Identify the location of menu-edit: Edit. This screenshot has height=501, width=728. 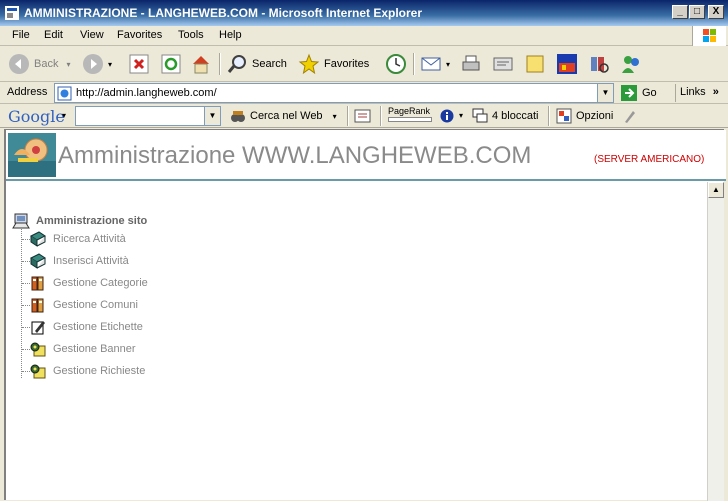
(53, 35).